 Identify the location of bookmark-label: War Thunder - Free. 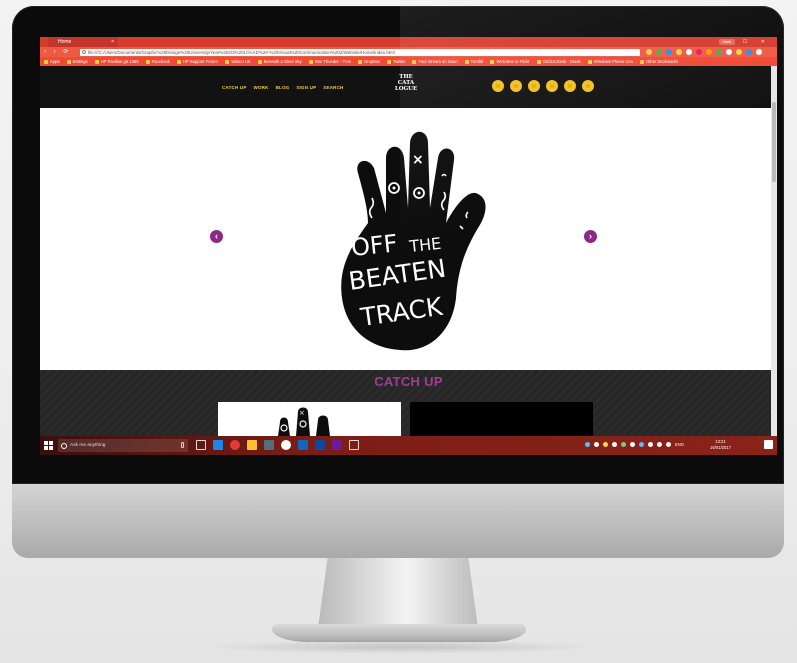
(333, 61).